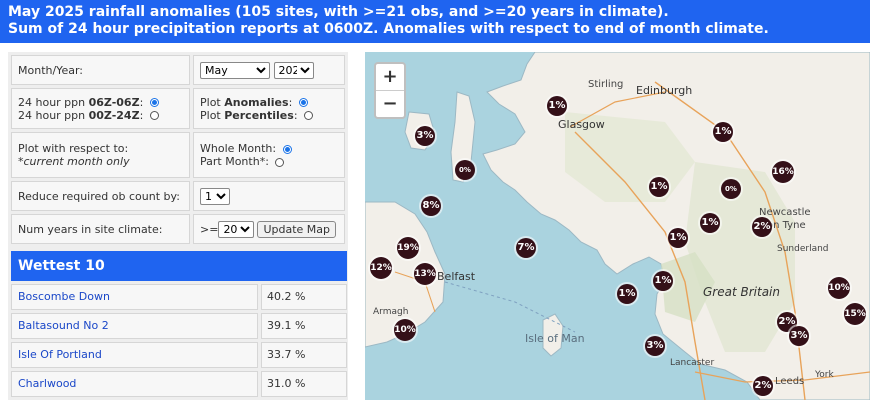  Describe the element at coordinates (692, 363) in the screenshot. I see `place-label-lancaster: Lancaster` at that location.